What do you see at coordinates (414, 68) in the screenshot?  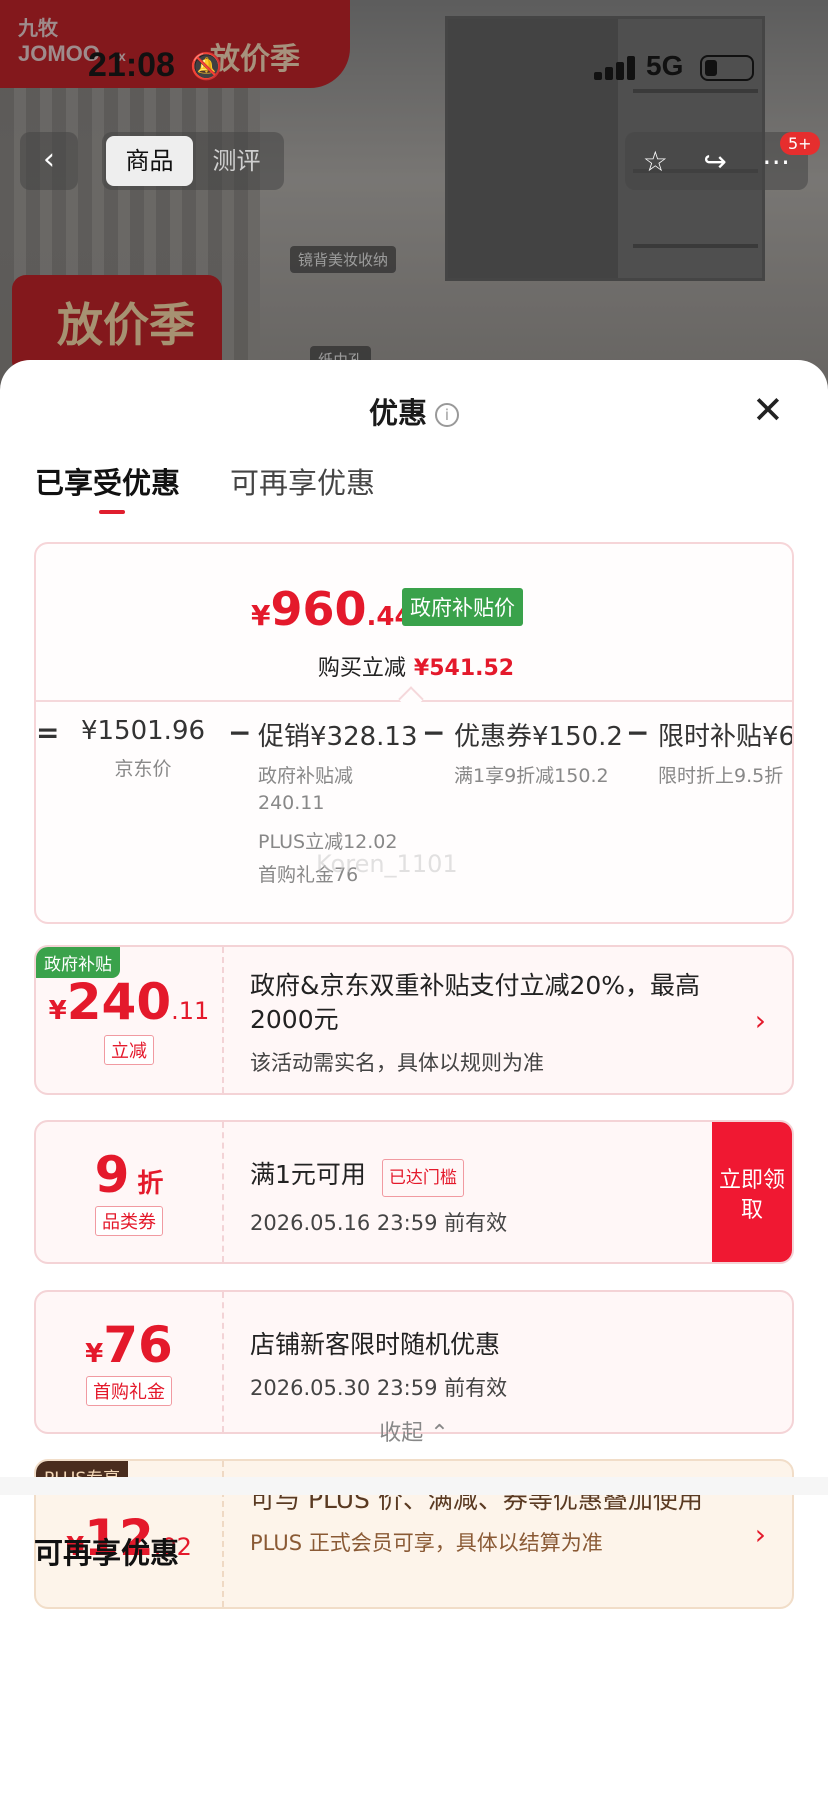 I see `status-bar: 21:08 🔕 5G` at bounding box center [414, 68].